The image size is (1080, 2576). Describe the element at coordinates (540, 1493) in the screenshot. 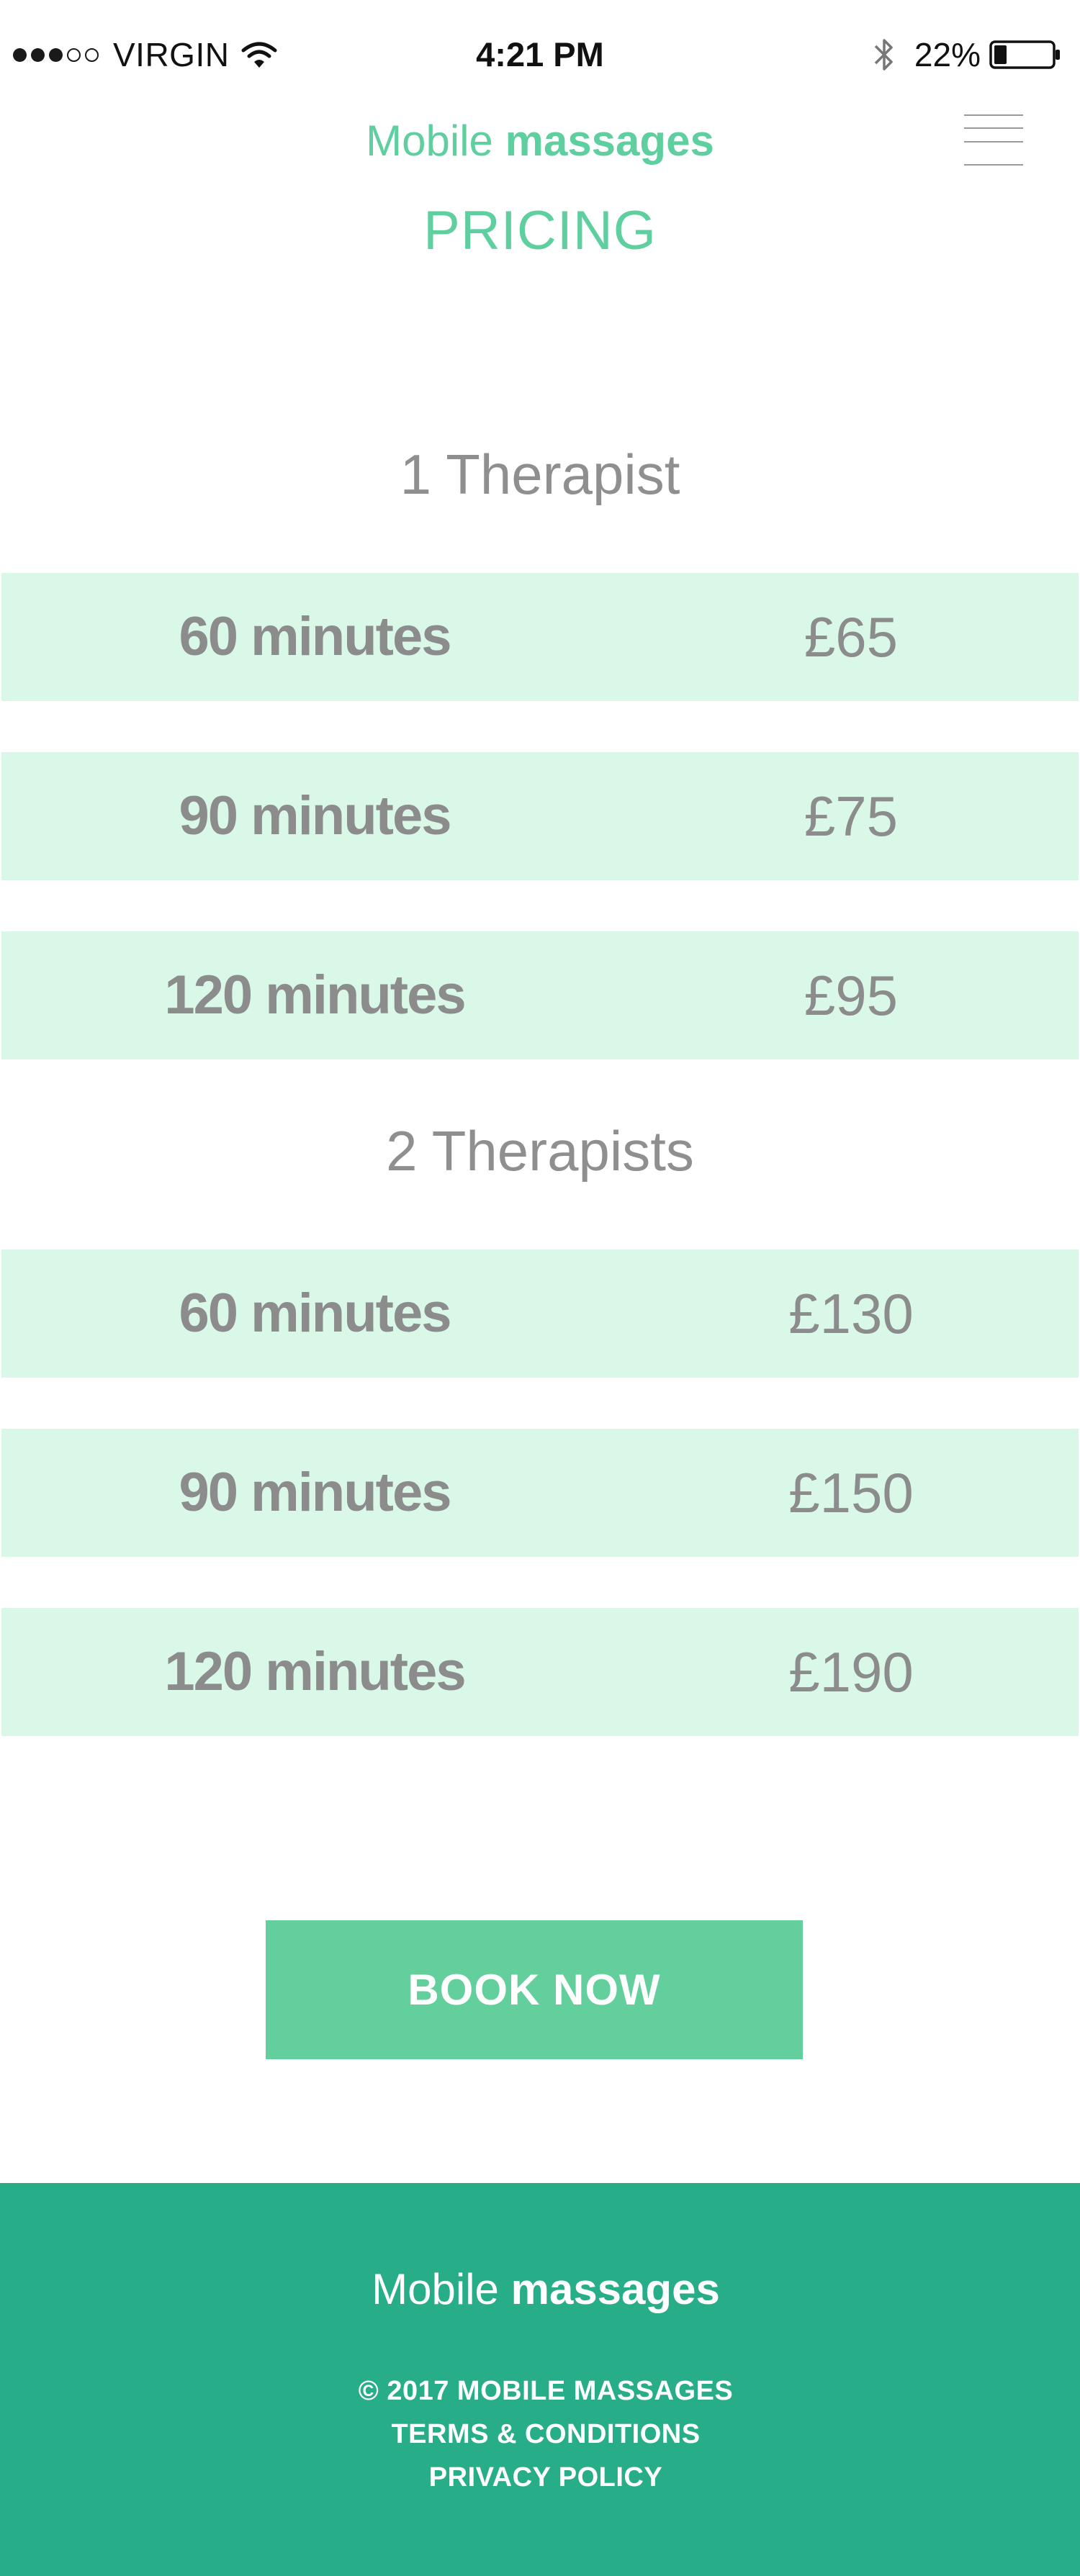

I see `price-row: 90 minutes £150` at that location.